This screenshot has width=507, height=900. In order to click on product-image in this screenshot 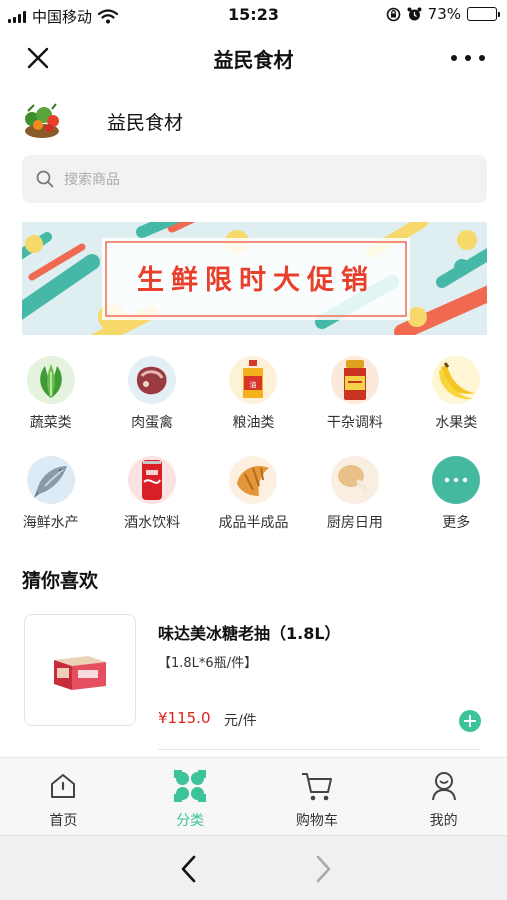, I will do `click(80, 670)`.